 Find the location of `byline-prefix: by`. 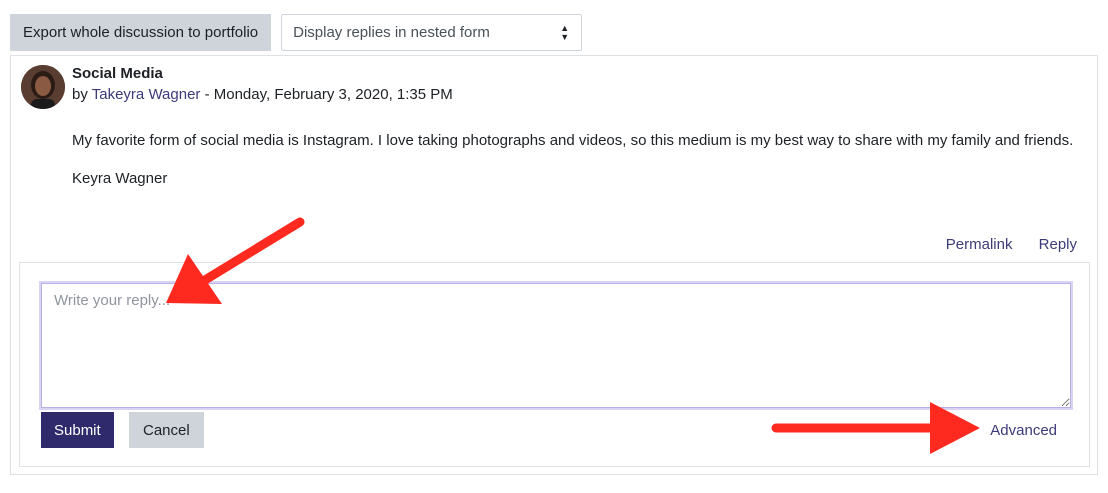

byline-prefix: by is located at coordinates (80, 94).